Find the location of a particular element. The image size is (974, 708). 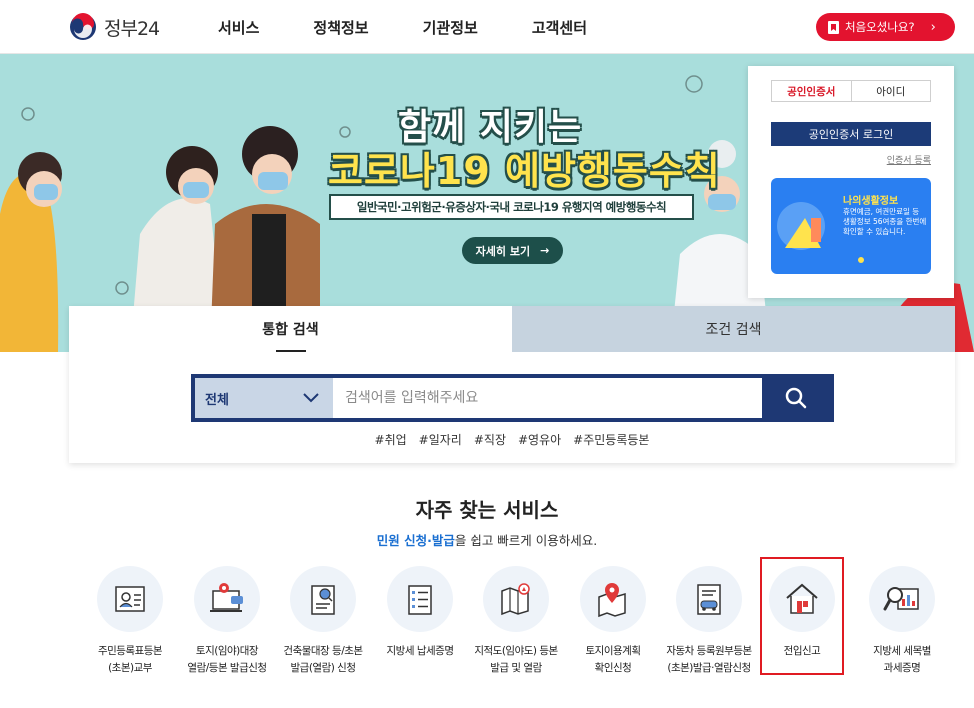

tab-integrated-search: 통합 검색 is located at coordinates (290, 329).